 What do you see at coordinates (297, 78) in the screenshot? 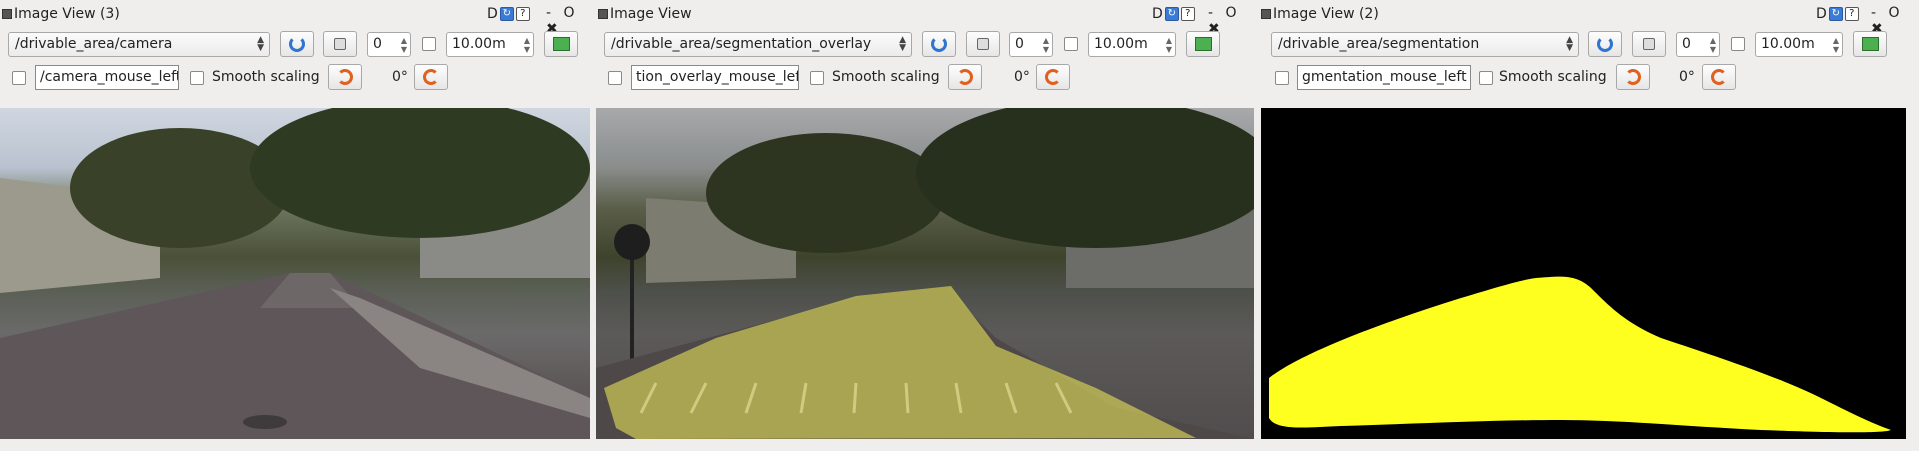
I see `toolbar-row-2: /camera_mouse_left Smooth scaling 0°` at bounding box center [297, 78].